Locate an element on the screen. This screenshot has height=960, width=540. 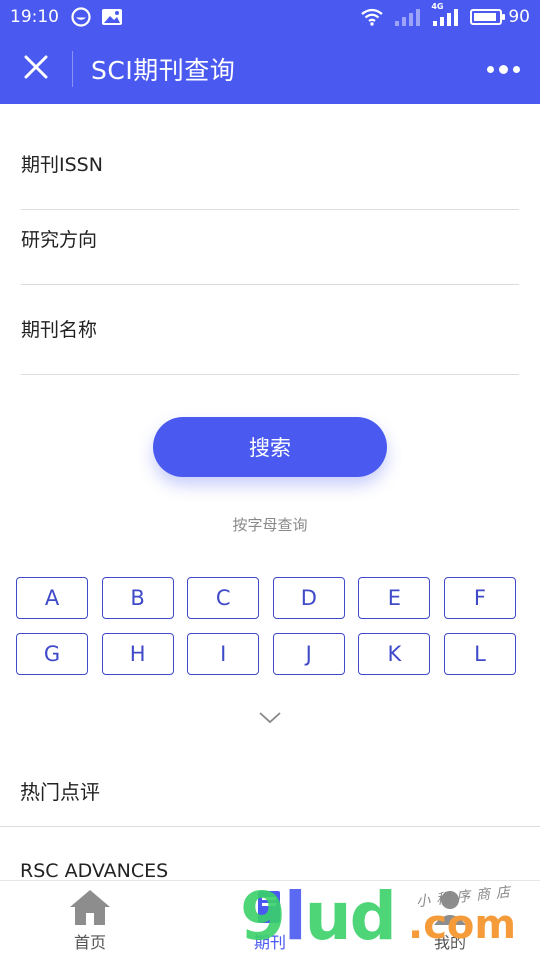
letter-button-k: K is located at coordinates (394, 654).